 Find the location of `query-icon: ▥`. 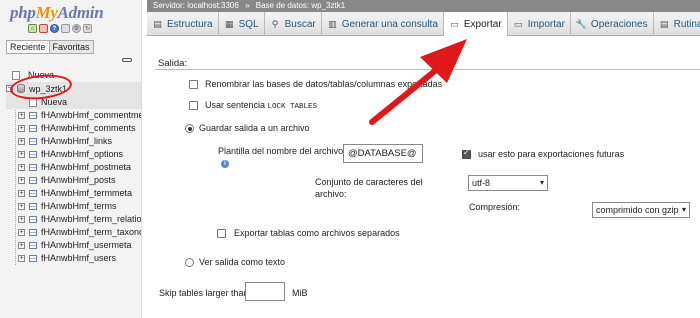

query-icon: ▥ is located at coordinates (332, 23).